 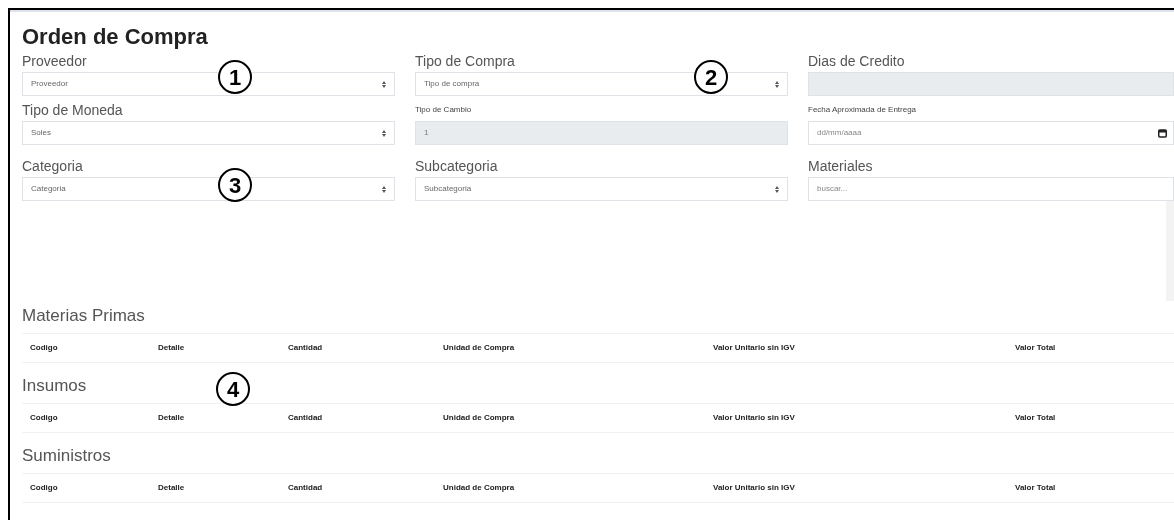 What do you see at coordinates (711, 77) in the screenshot?
I see `callout-number: 2` at bounding box center [711, 77].